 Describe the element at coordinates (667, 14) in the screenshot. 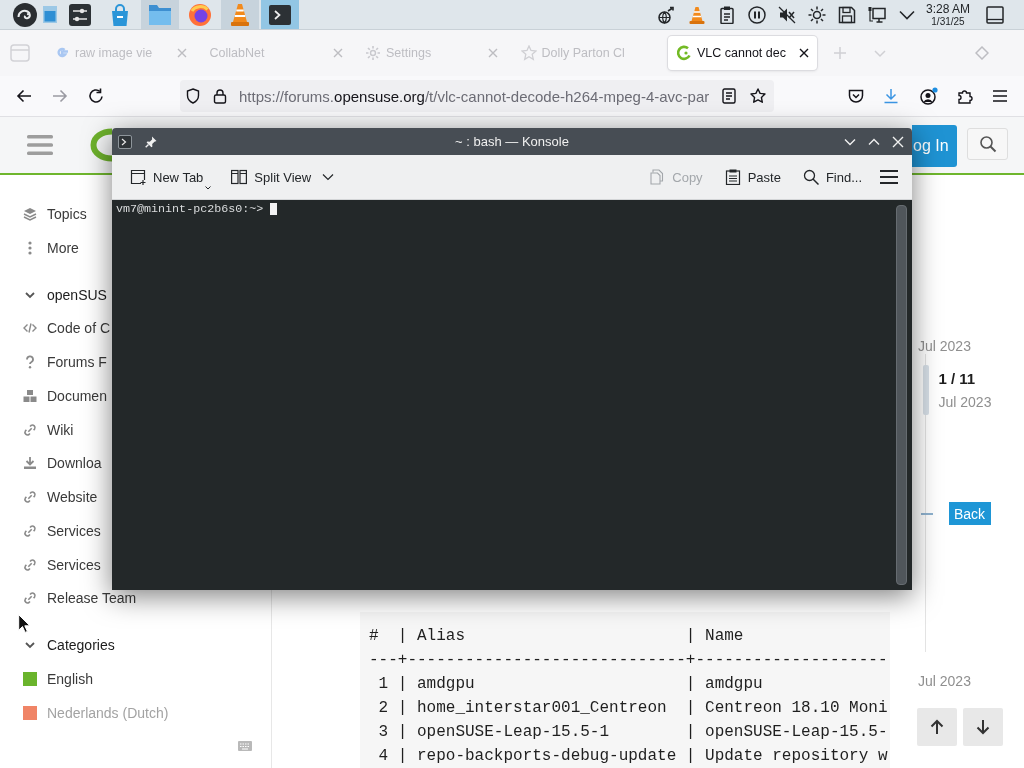

I see `globe-arrow-icon` at that location.